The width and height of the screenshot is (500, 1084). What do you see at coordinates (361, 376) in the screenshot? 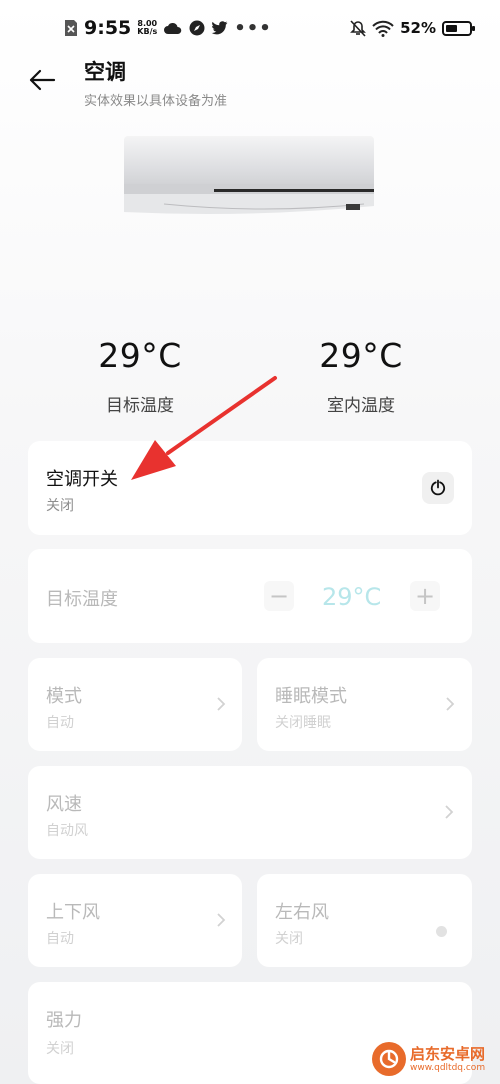
I see `indoor-temp-display: 29°C 室内温度` at bounding box center [361, 376].